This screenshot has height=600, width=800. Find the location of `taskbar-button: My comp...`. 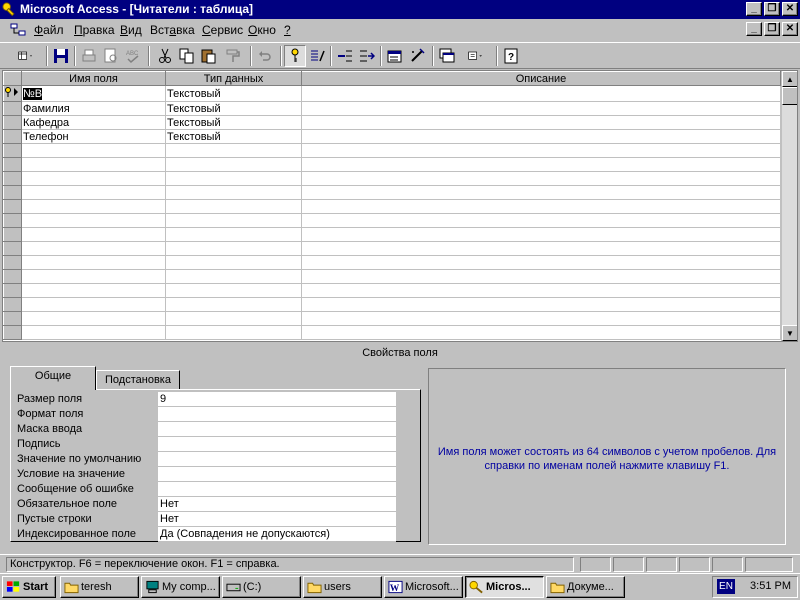

taskbar-button: My comp... is located at coordinates (180, 587).